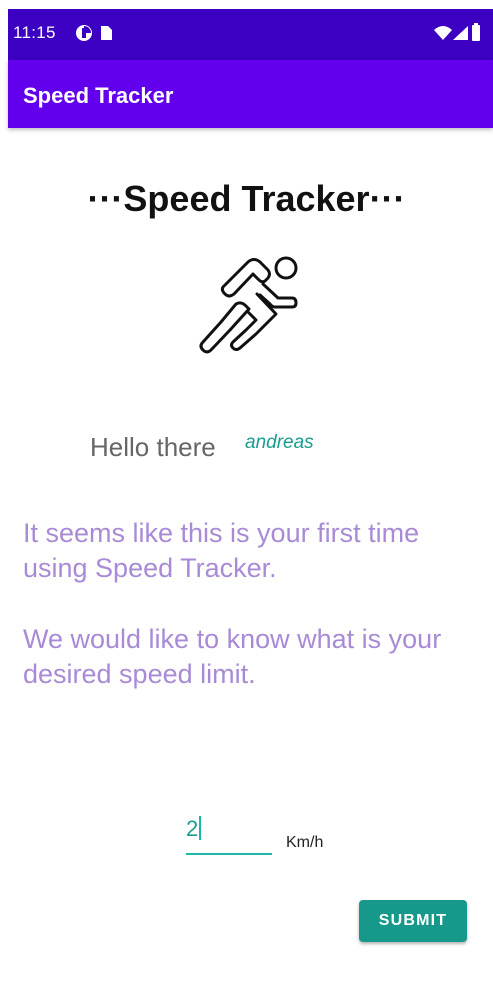  What do you see at coordinates (248, 305) in the screenshot?
I see `running-person-icon` at bounding box center [248, 305].